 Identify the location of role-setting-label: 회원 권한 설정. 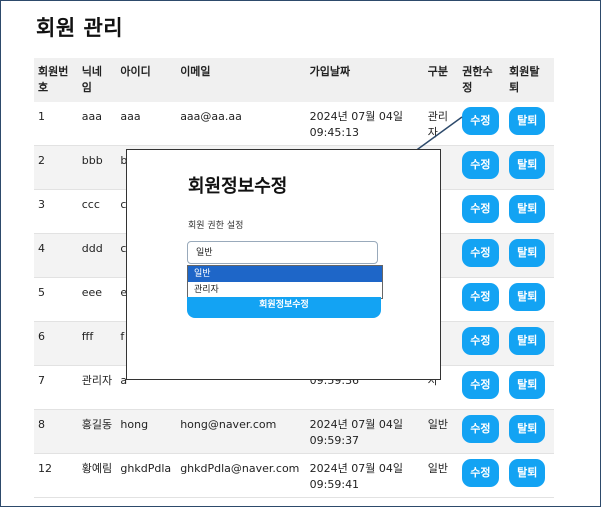
(216, 226).